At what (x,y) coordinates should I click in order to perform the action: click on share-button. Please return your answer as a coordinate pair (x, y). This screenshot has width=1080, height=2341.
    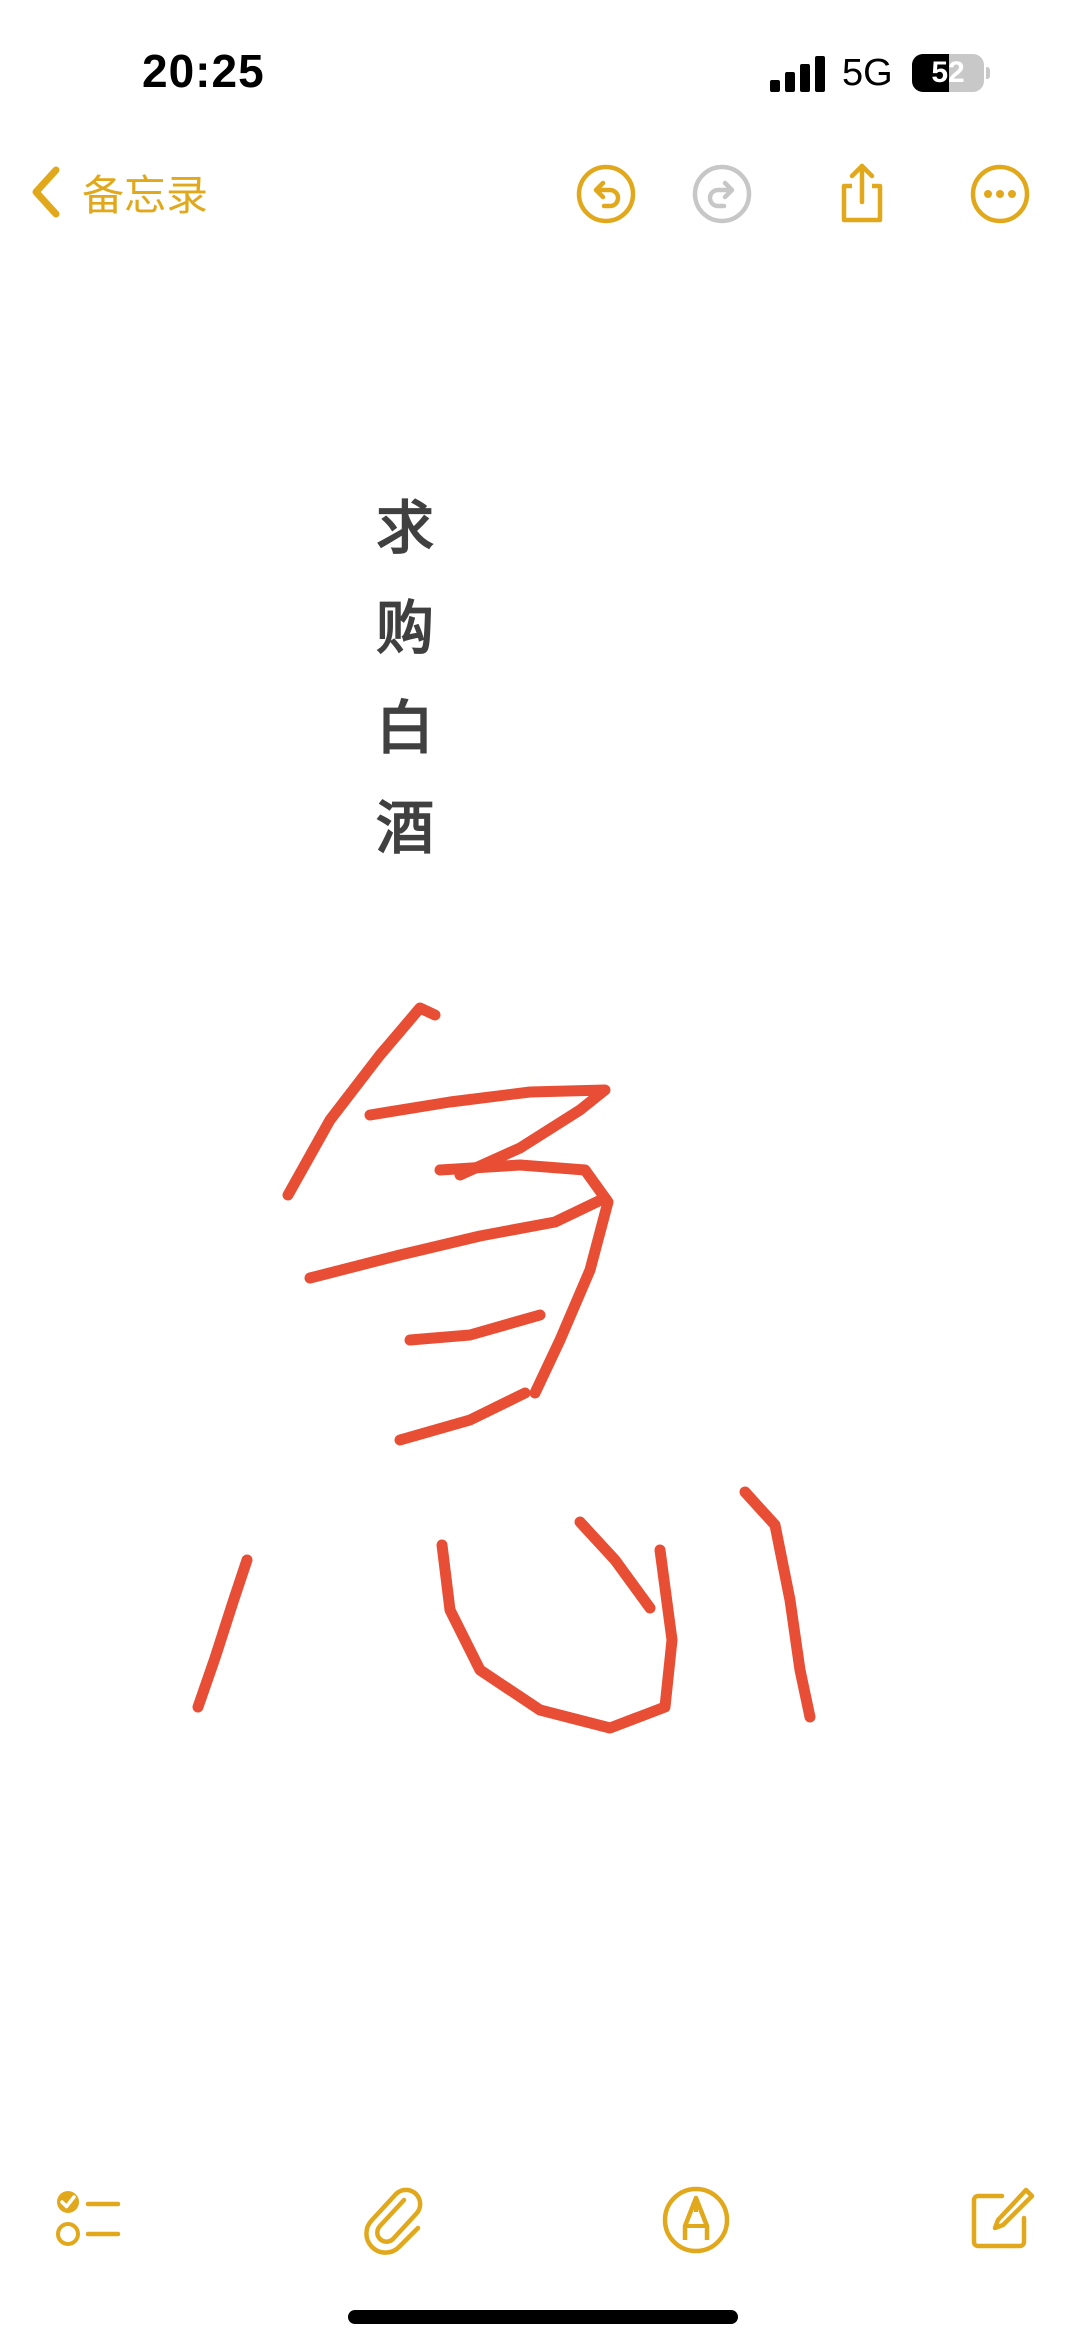
    Looking at the image, I should click on (862, 194).